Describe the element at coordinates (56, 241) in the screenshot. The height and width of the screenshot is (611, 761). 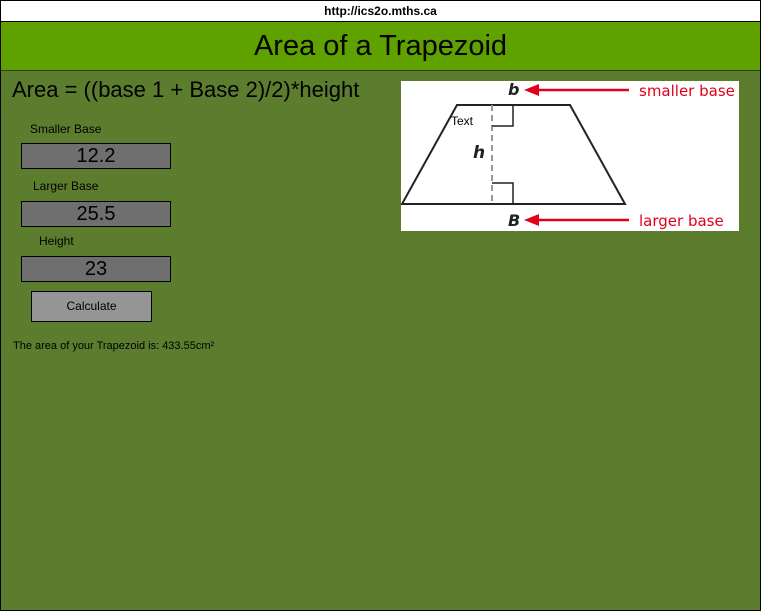
I see `height-label: Height` at that location.